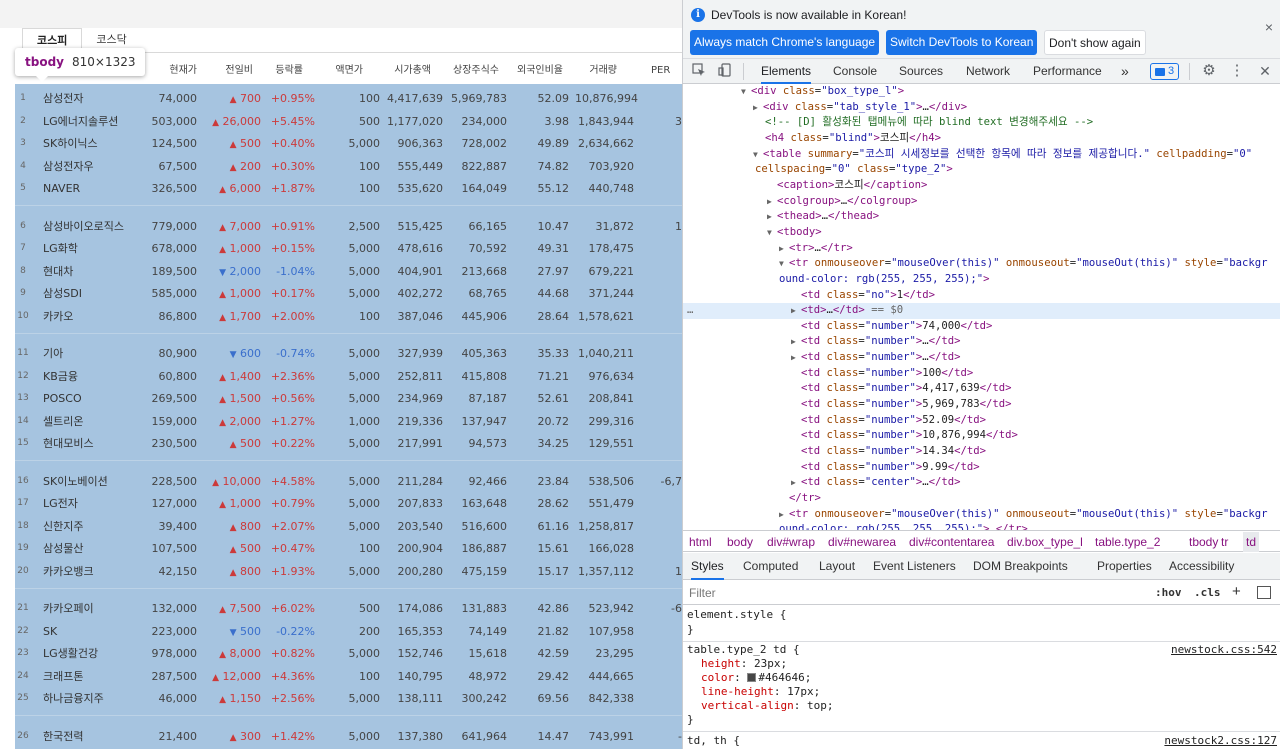 This screenshot has width=1280, height=749. I want to click on dom-node: <td class="number">5,969,783</td>, so click(981, 405).